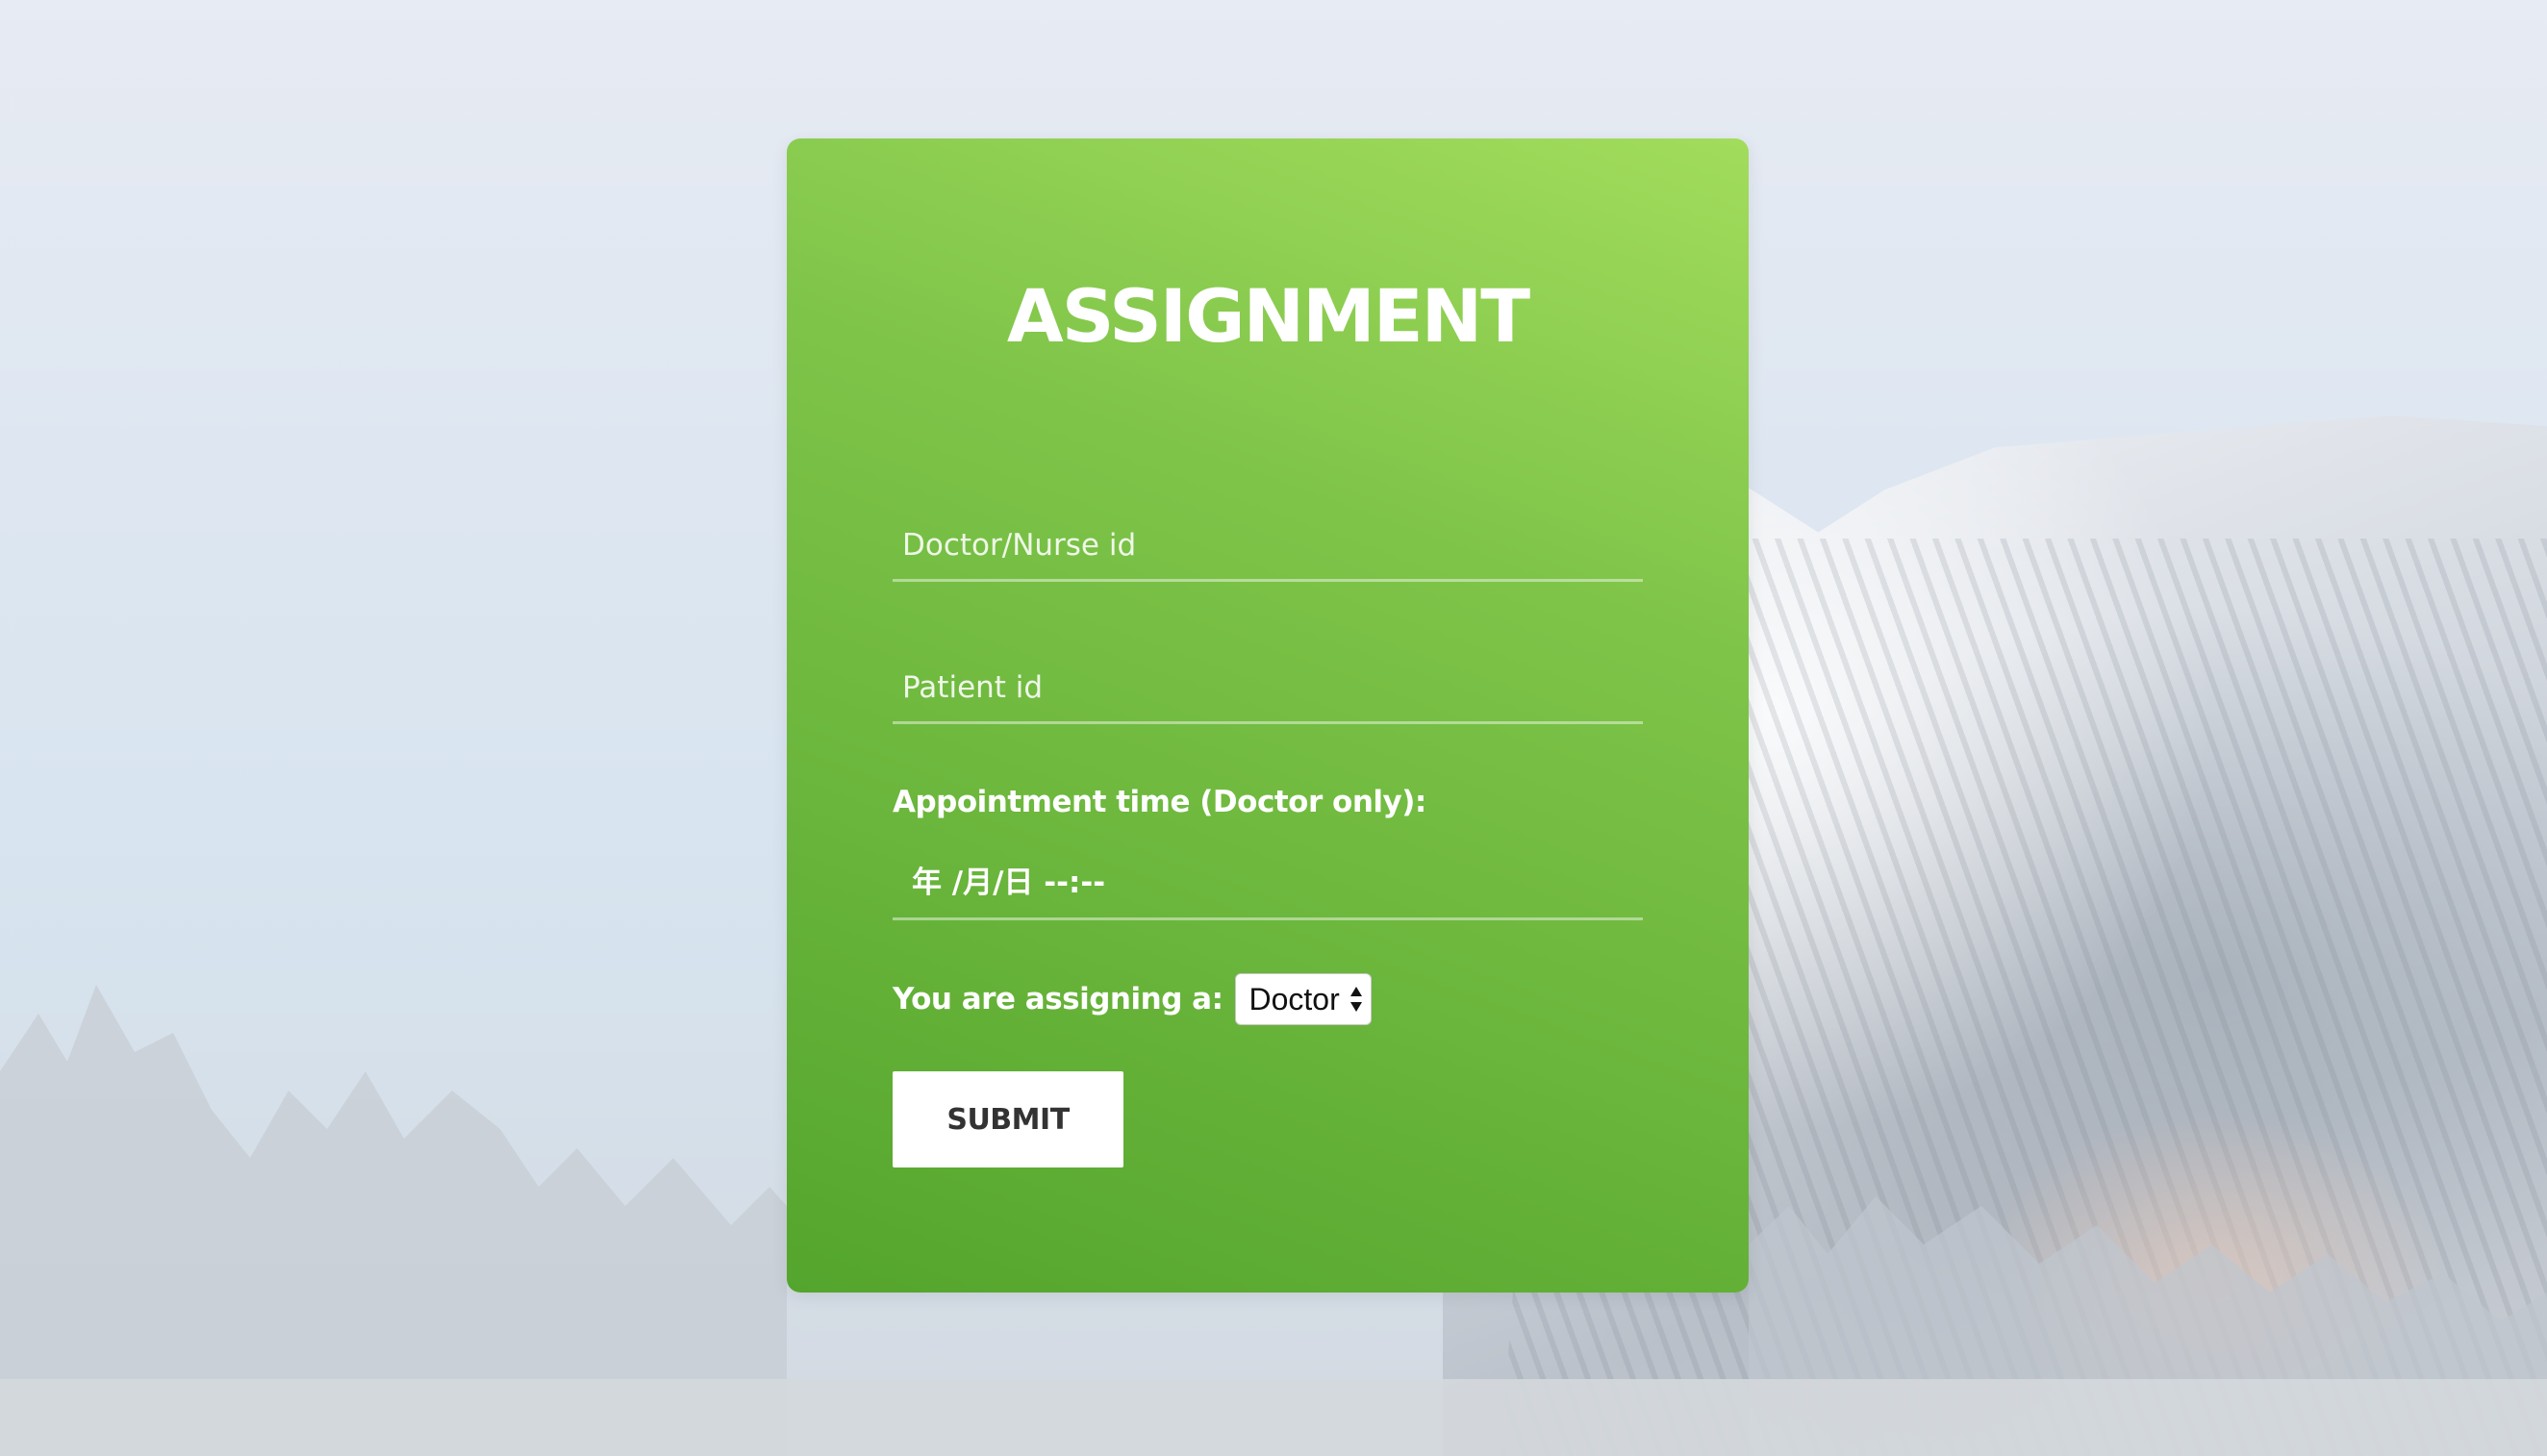 Image resolution: width=2547 pixels, height=1456 pixels. I want to click on appointment-datetime-input: 年 /月/日 --:--, so click(1268, 879).